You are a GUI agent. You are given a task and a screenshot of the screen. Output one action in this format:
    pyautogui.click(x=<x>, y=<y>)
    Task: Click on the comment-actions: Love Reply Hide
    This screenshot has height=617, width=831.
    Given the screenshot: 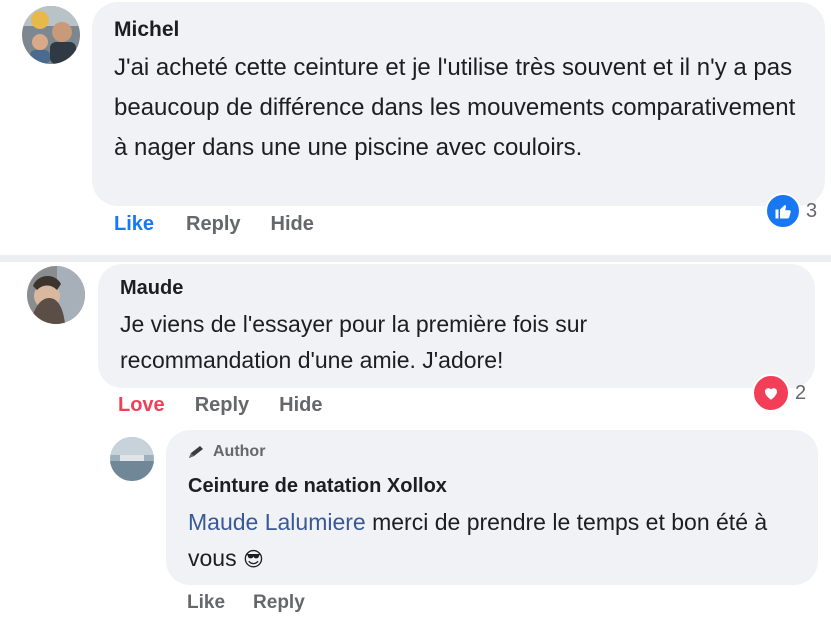 What is the action you would take?
    pyautogui.click(x=220, y=405)
    